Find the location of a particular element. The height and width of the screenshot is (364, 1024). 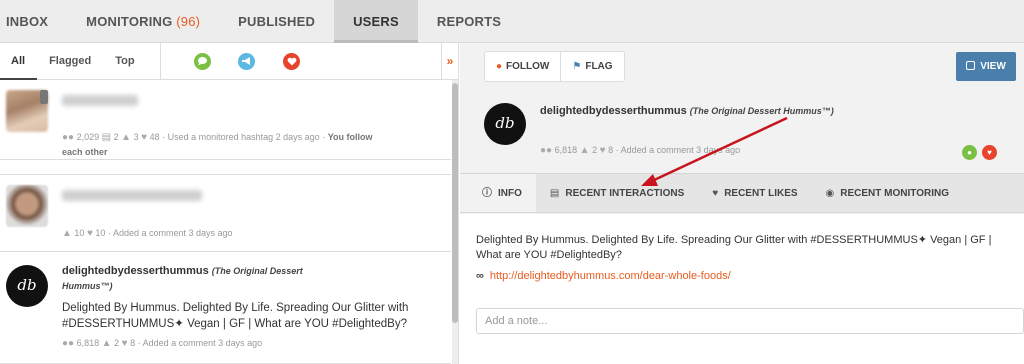

instagram-badge-icon is located at coordinates (44, 97).